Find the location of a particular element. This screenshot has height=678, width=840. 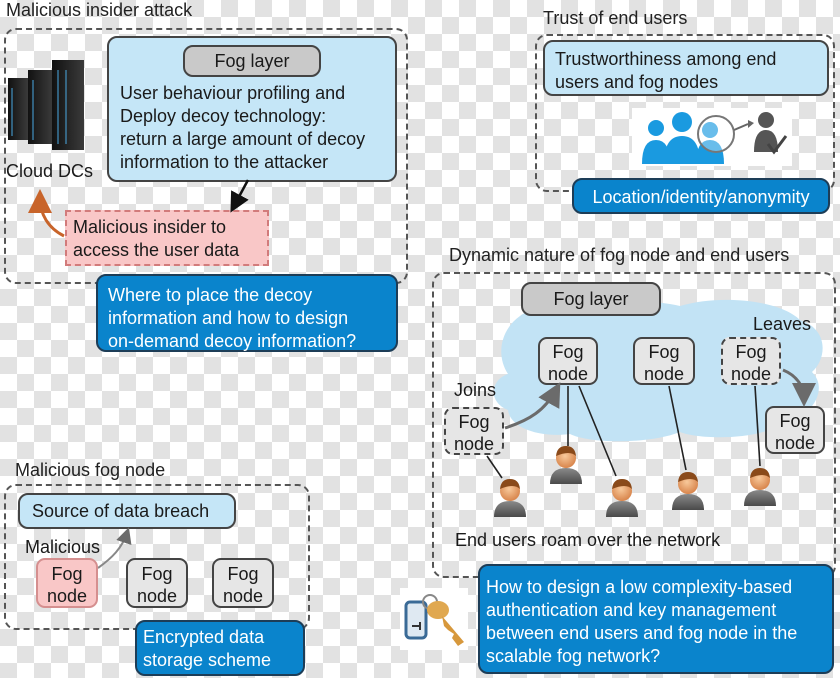

scheme-line: storage scheme is located at coordinates (207, 660).